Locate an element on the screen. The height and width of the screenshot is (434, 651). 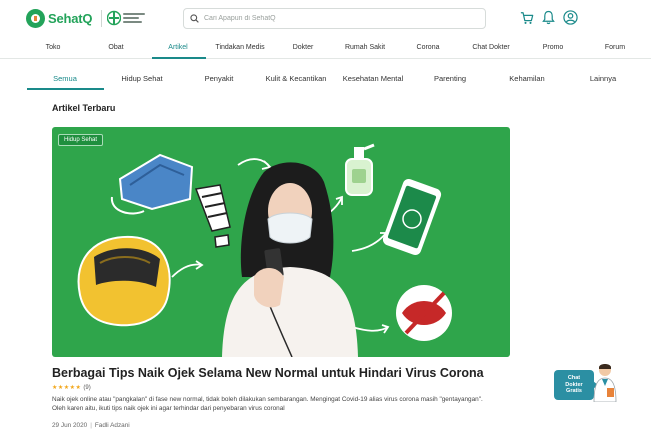
kemenkes-logo is located at coordinates (126, 18).